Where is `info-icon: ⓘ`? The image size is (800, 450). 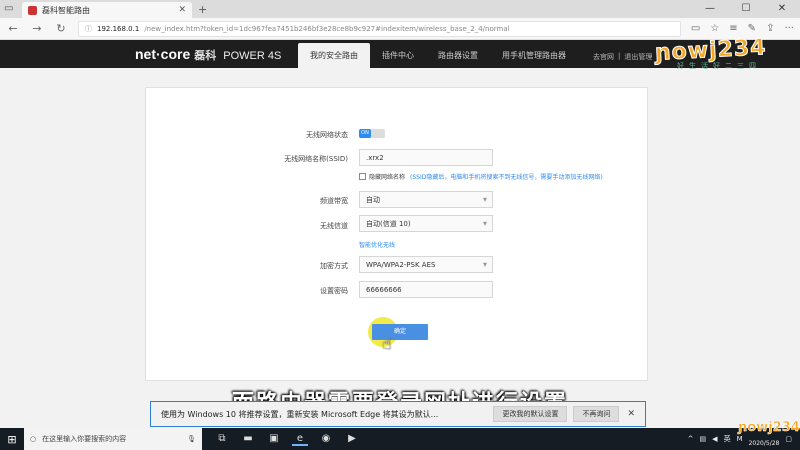 info-icon: ⓘ is located at coordinates (88, 28).